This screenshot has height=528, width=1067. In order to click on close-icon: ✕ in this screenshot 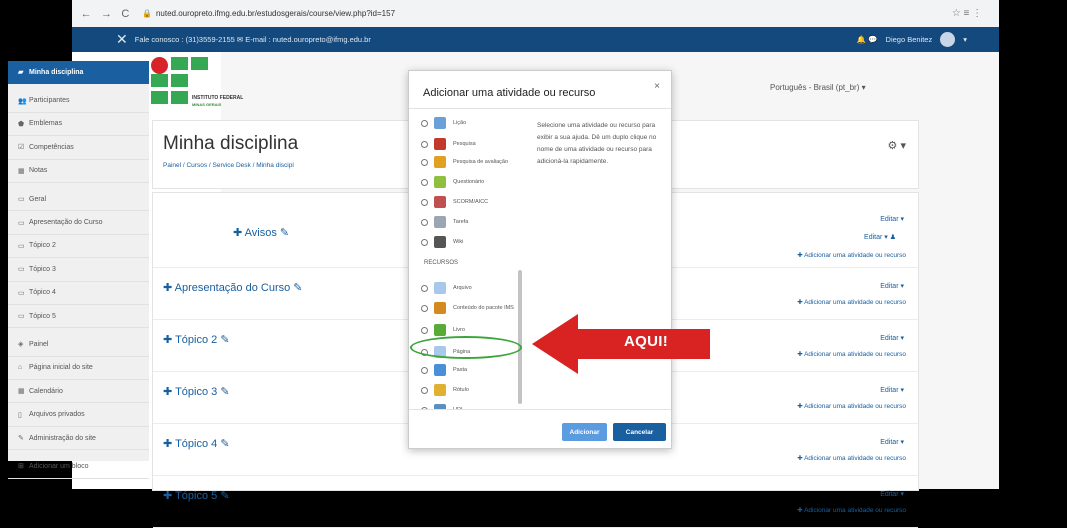, I will do `click(122, 39)`.